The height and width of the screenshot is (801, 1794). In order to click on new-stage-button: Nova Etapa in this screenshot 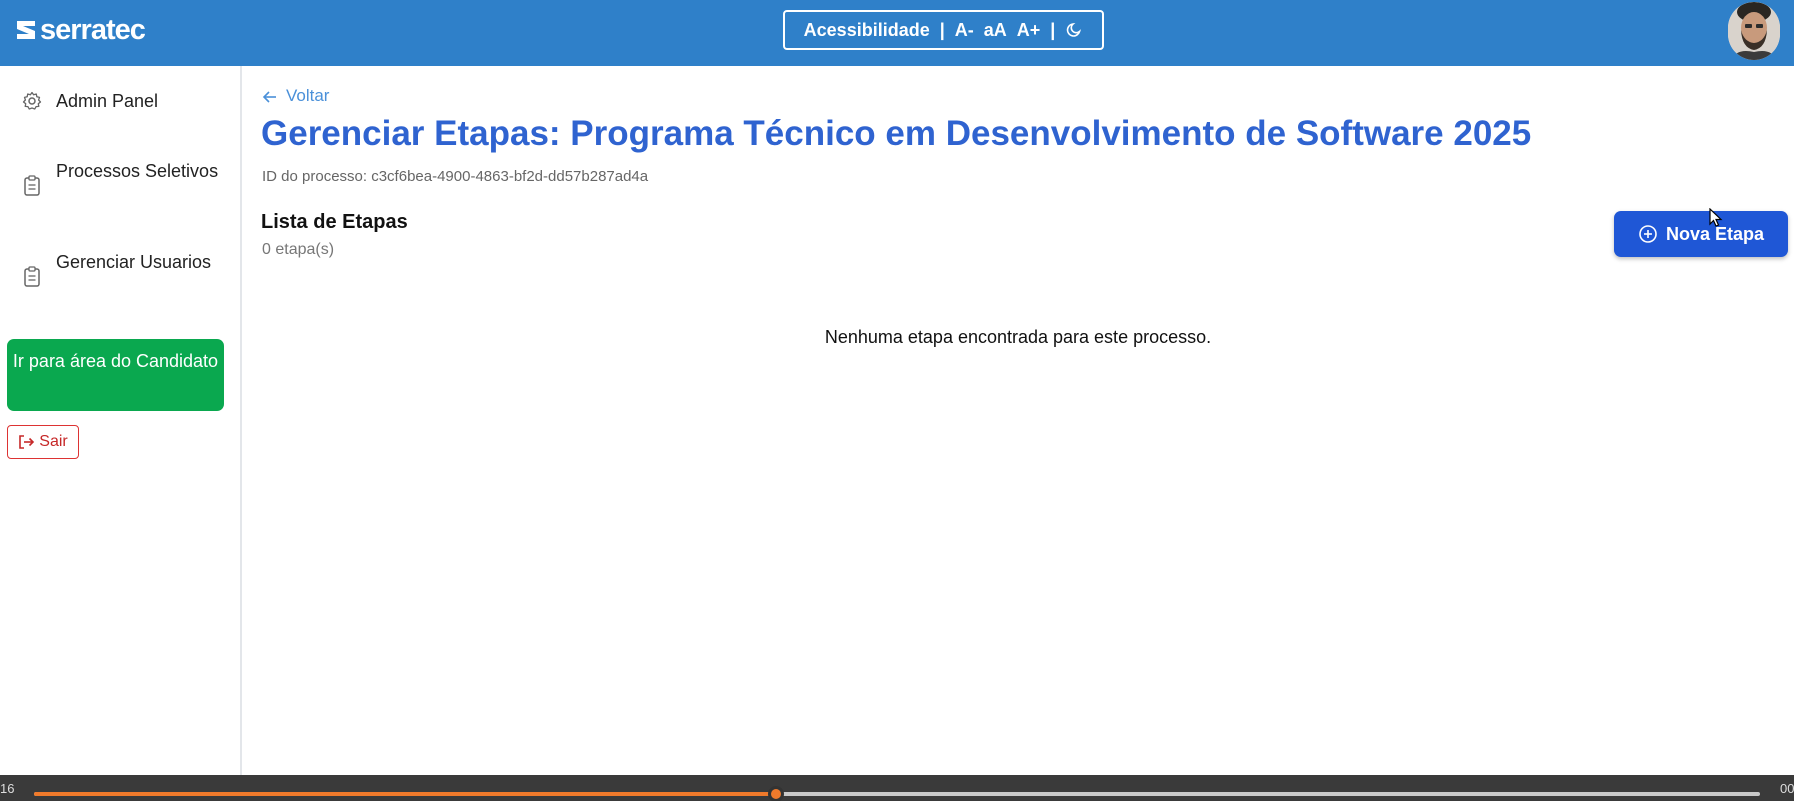, I will do `click(1701, 234)`.